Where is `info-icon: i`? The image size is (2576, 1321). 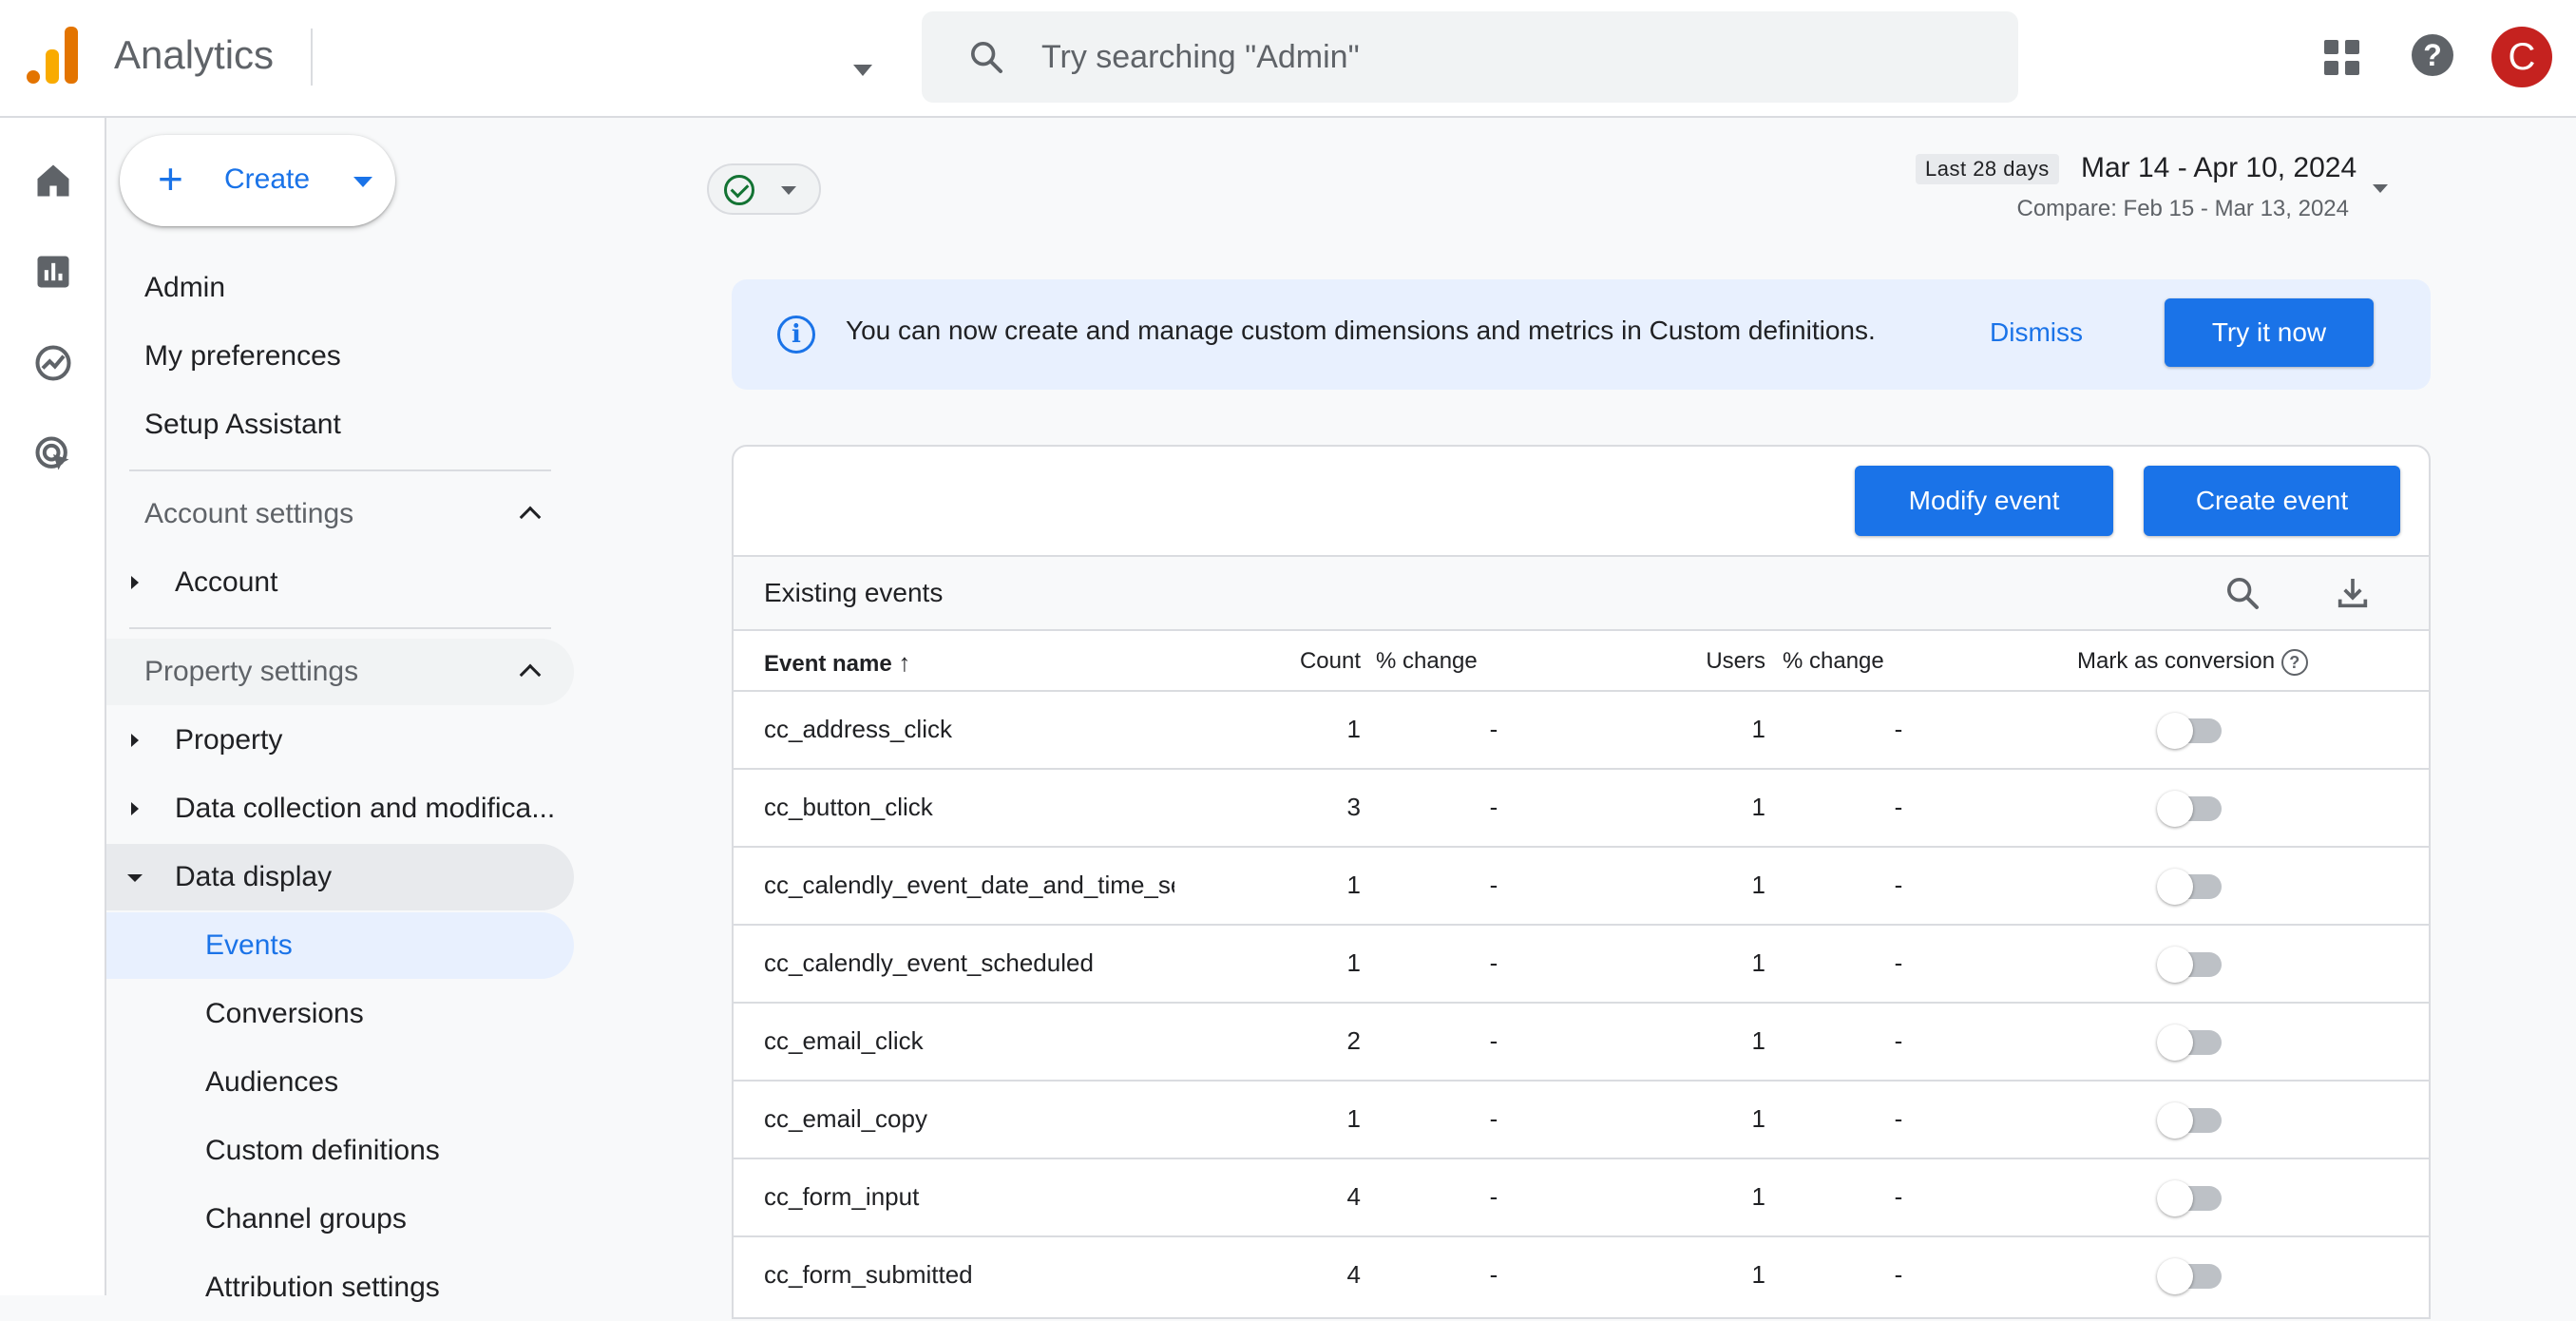 info-icon: i is located at coordinates (796, 335).